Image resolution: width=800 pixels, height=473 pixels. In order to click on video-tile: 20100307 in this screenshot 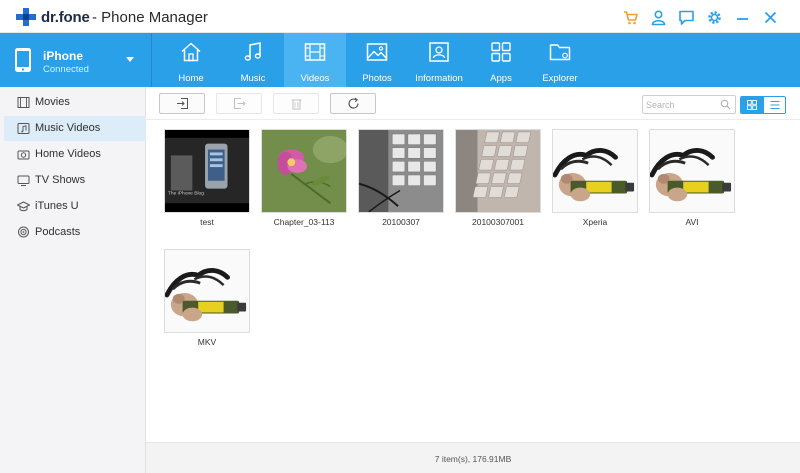, I will do `click(401, 179)`.